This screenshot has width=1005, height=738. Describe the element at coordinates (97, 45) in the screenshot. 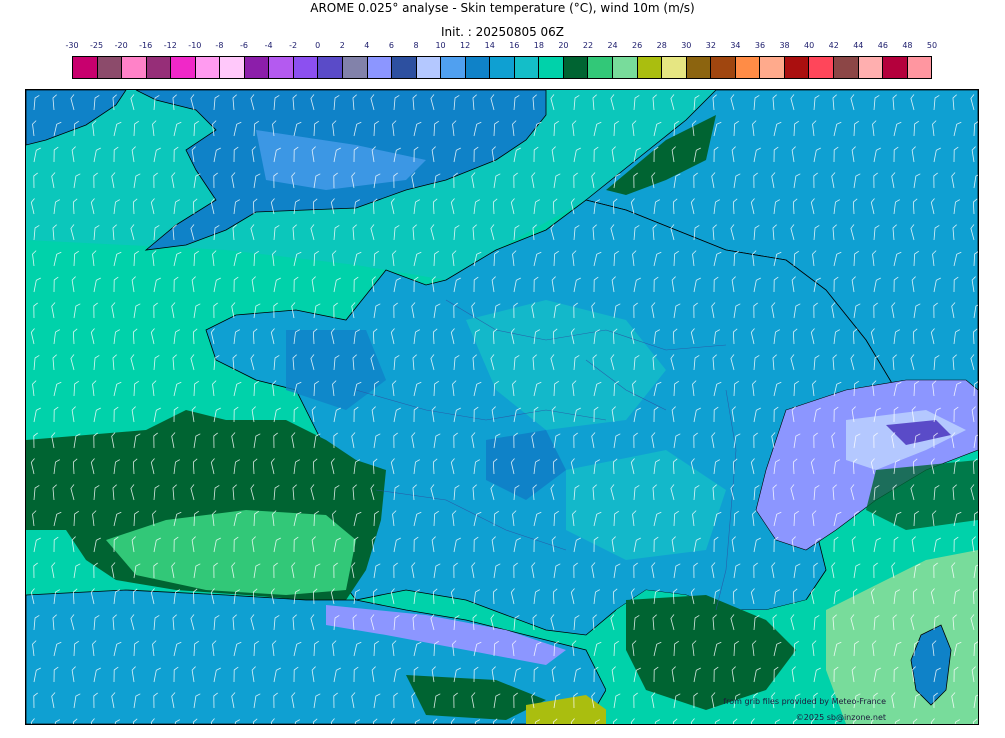

I see `colorbar-tick-label: -25` at that location.